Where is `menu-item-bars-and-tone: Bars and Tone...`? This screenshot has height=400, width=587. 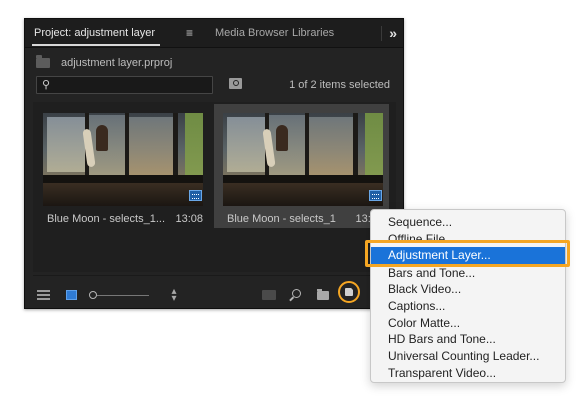 menu-item-bars-and-tone: Bars and Tone... is located at coordinates (468, 273).